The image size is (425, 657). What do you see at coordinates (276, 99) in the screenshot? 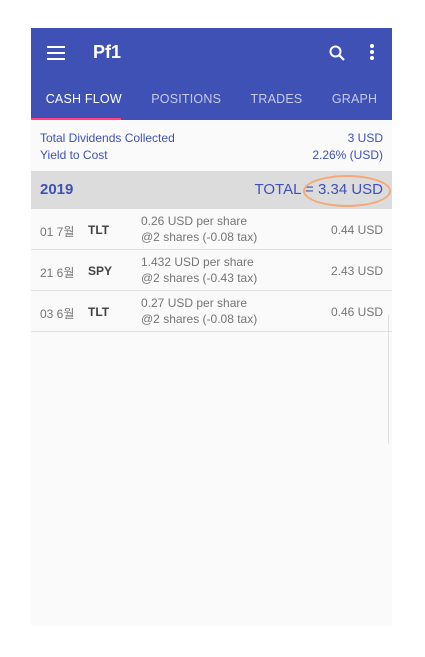
I see `tab-trades: TRADES` at bounding box center [276, 99].